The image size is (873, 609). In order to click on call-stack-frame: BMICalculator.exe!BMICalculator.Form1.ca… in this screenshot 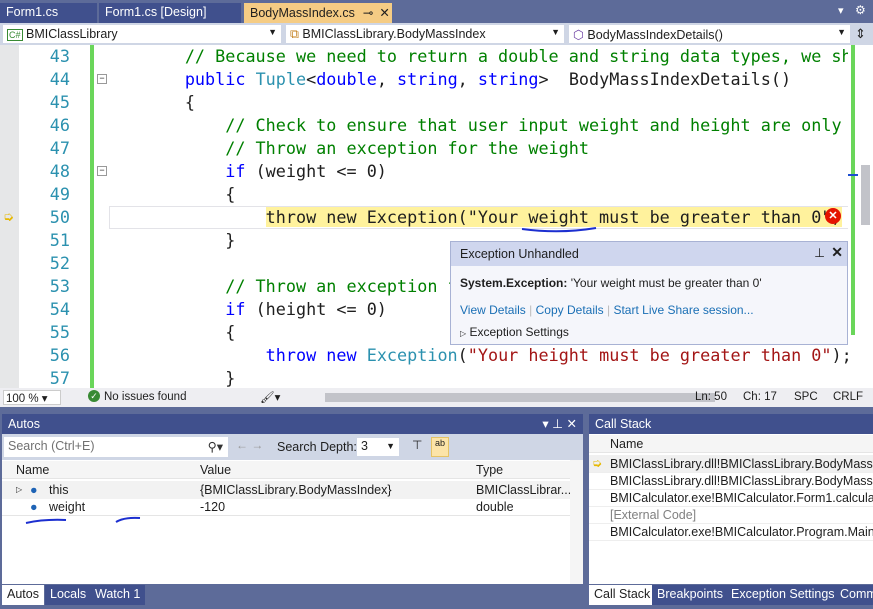, I will do `click(731, 498)`.